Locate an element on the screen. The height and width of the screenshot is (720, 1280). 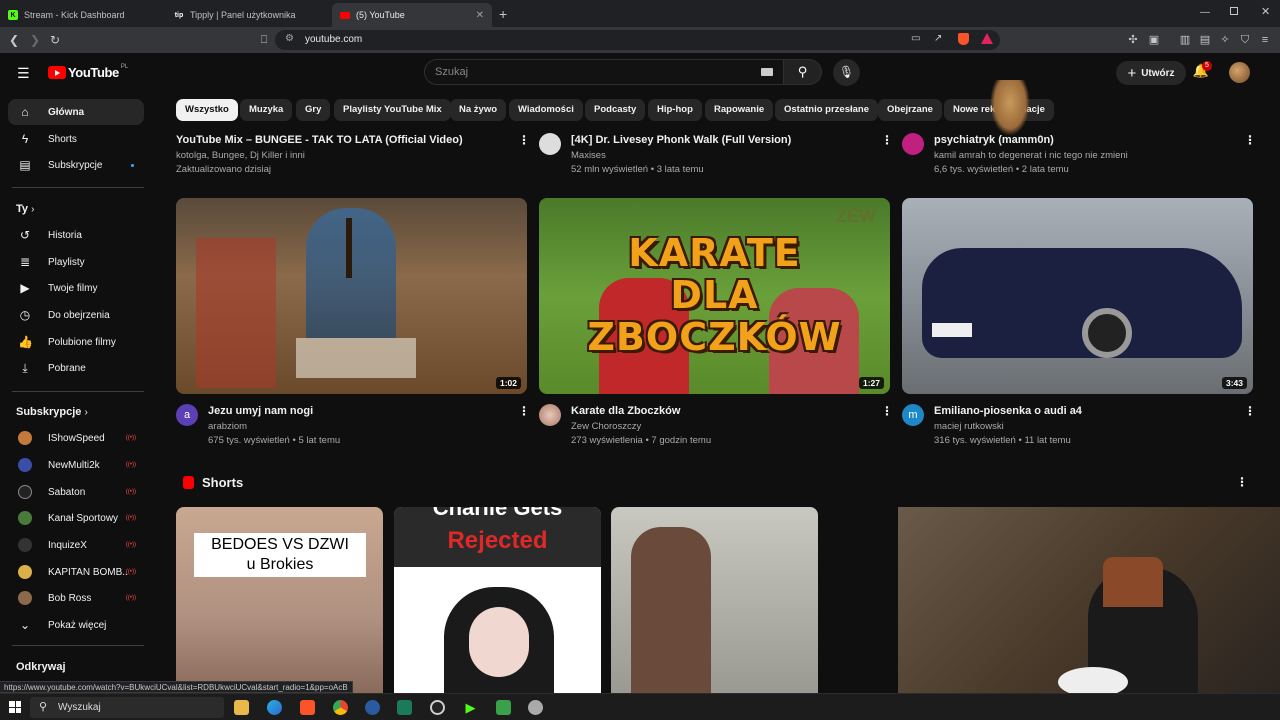
video-channel: Zew Choroszczy is located at coordinates (606, 426).